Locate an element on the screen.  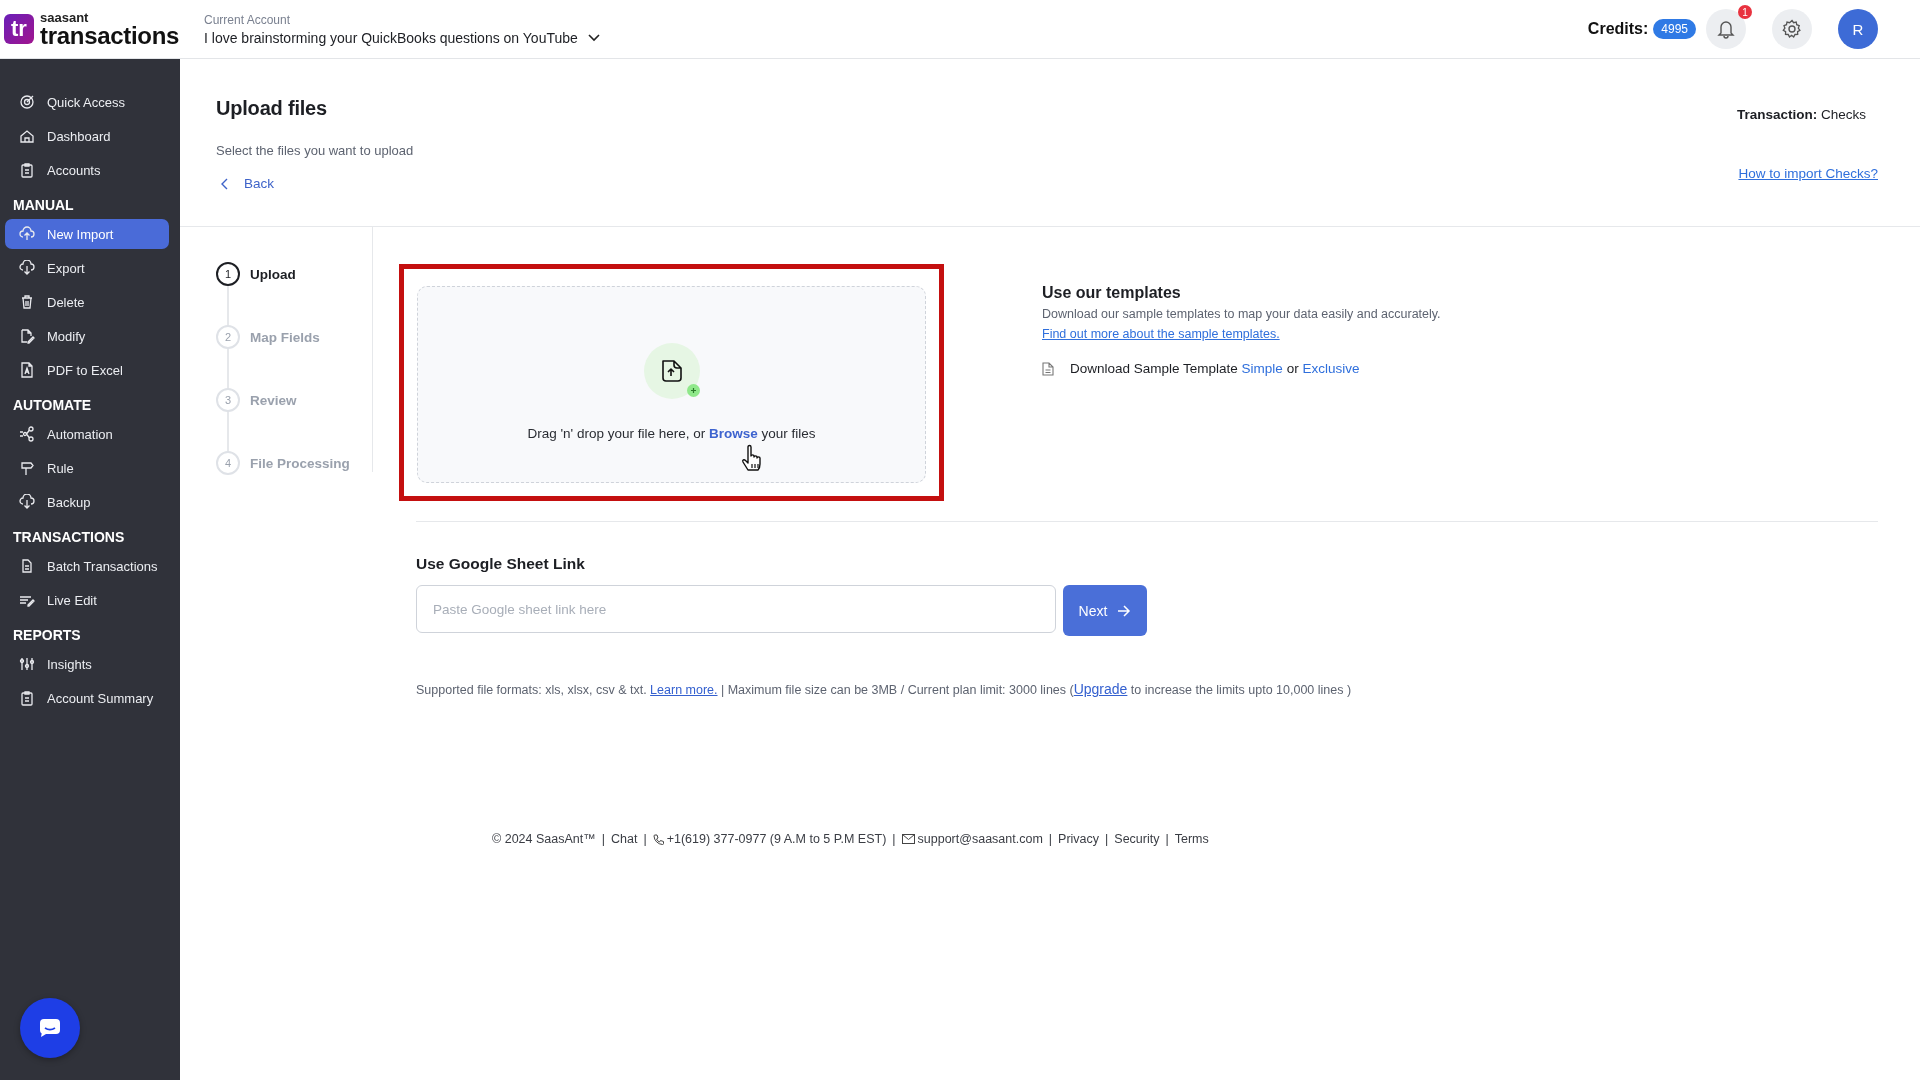
download-template-text: Download Sample Template Simple or Exclusive is located at coordinates (1215, 368).